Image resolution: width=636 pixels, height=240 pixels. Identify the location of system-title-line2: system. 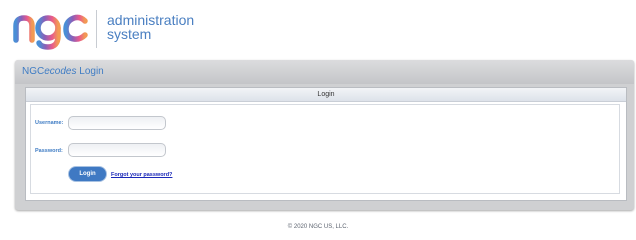
(129, 34).